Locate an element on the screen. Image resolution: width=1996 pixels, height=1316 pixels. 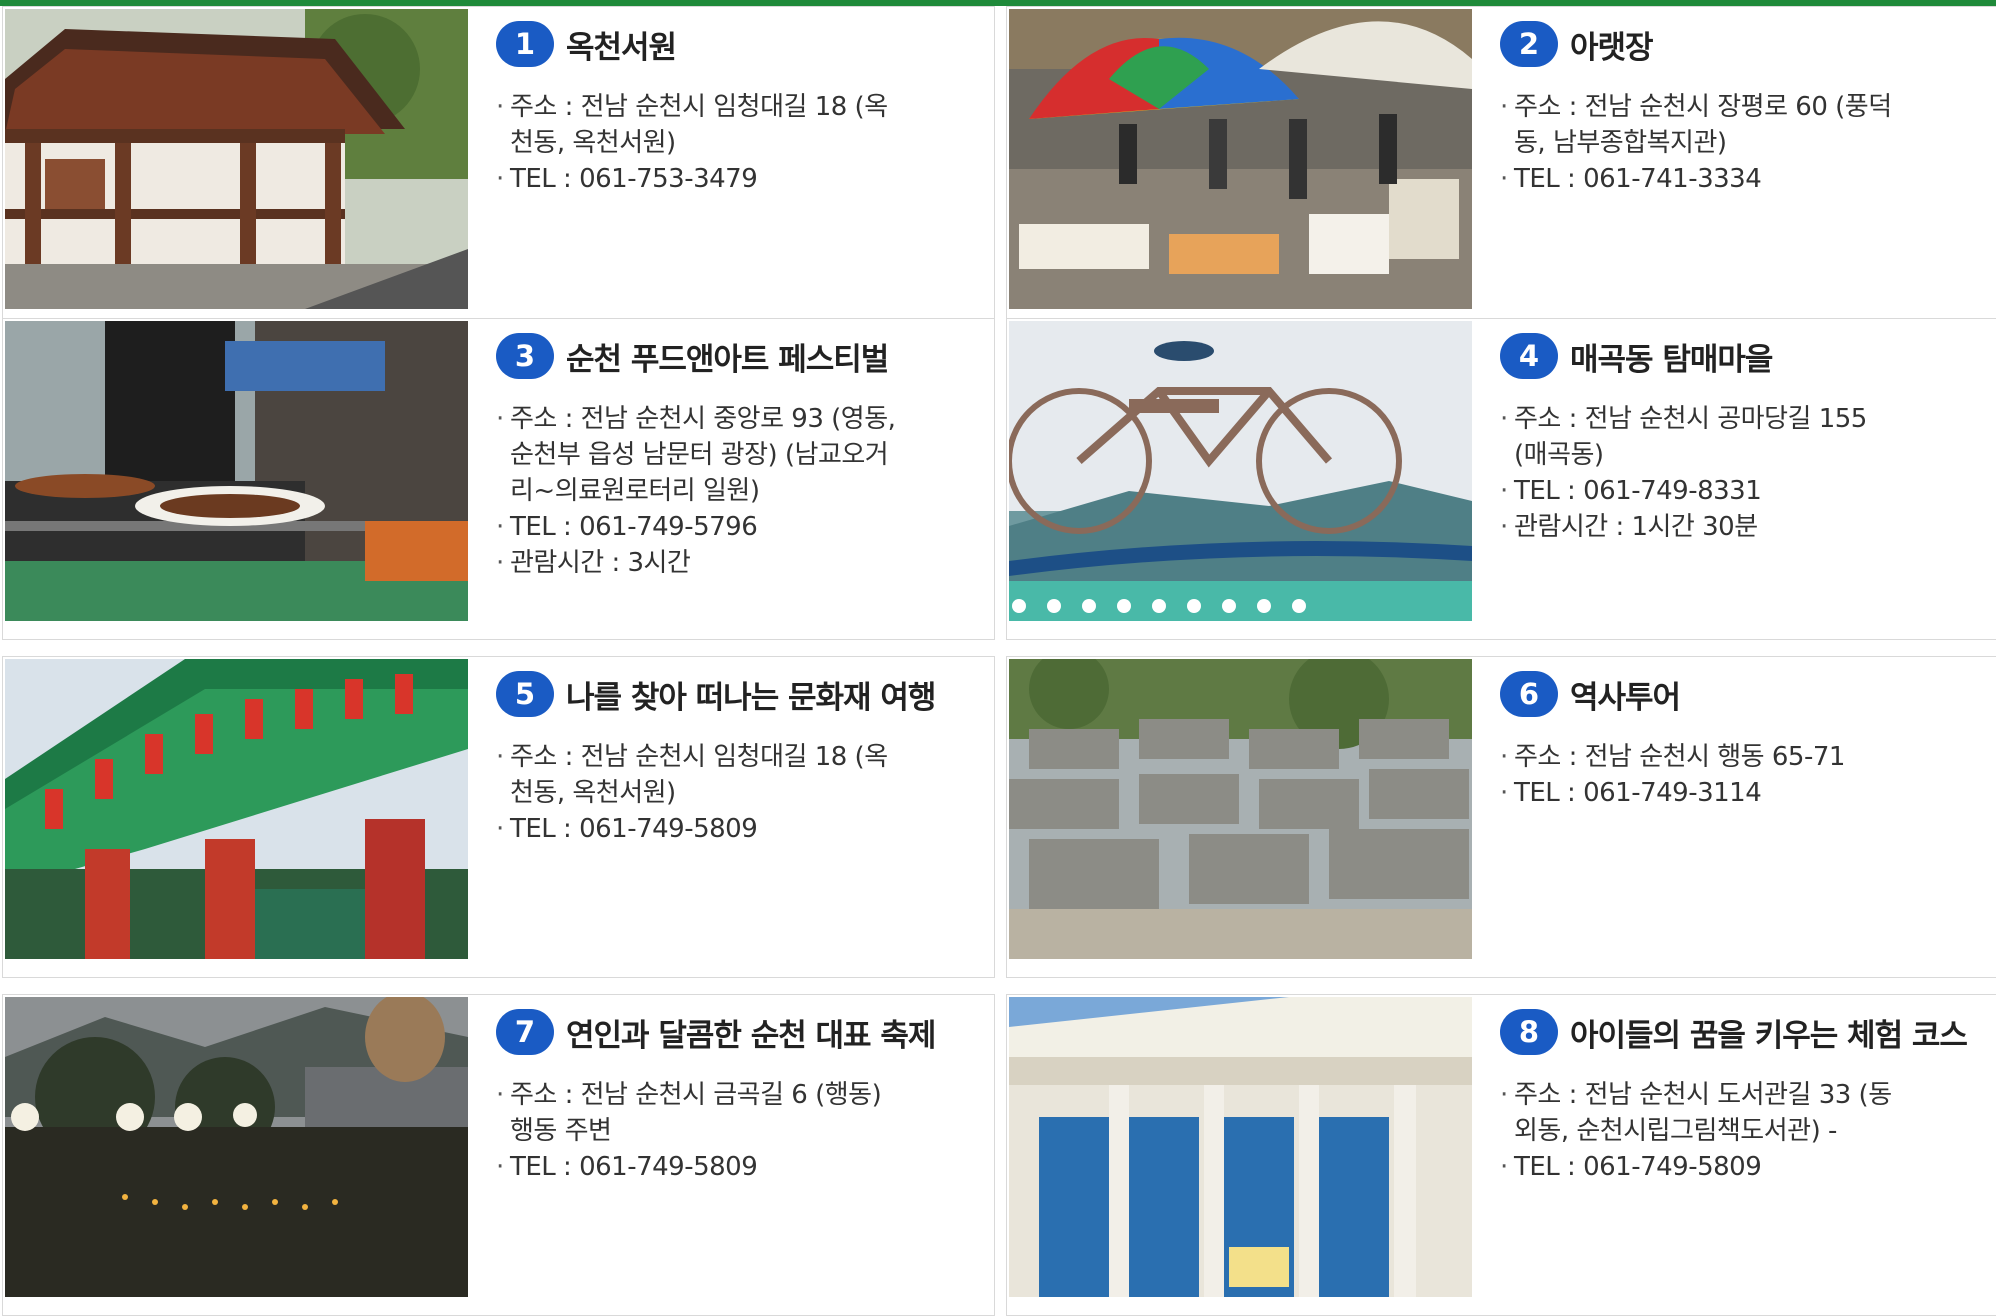
address-text: 주소 : 전남 순천시 장평로 60 (풍덕 동, 남부종합복지관) is located at coordinates (1740, 125).